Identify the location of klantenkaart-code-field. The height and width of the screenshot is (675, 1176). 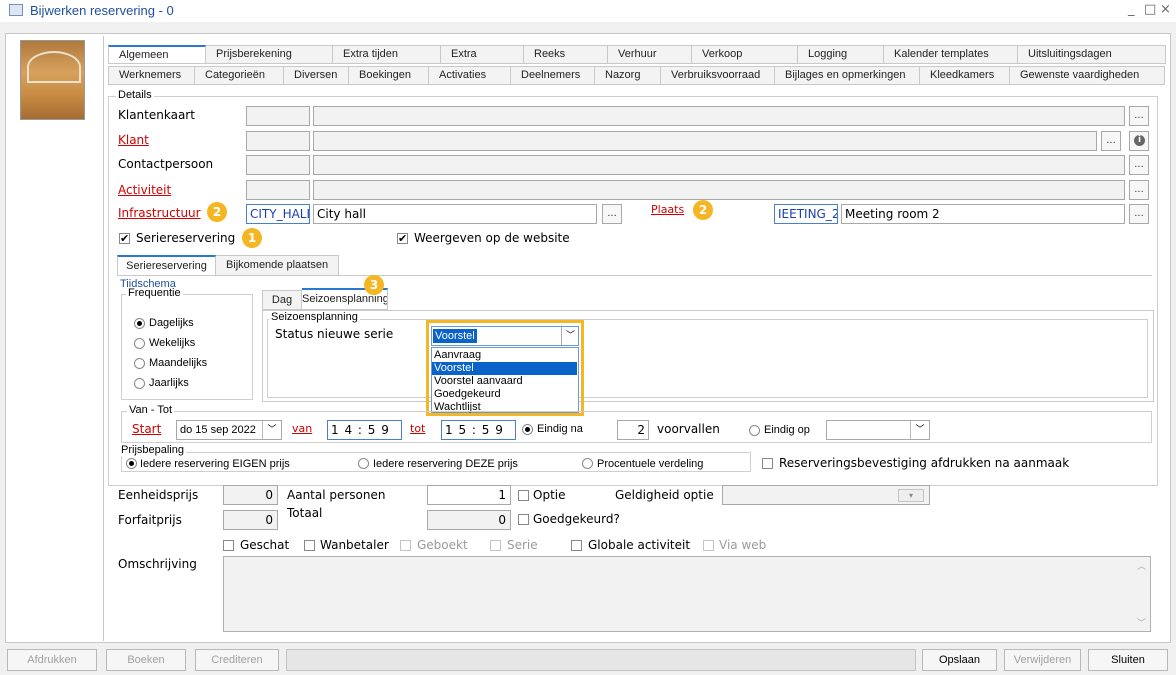
(278, 116).